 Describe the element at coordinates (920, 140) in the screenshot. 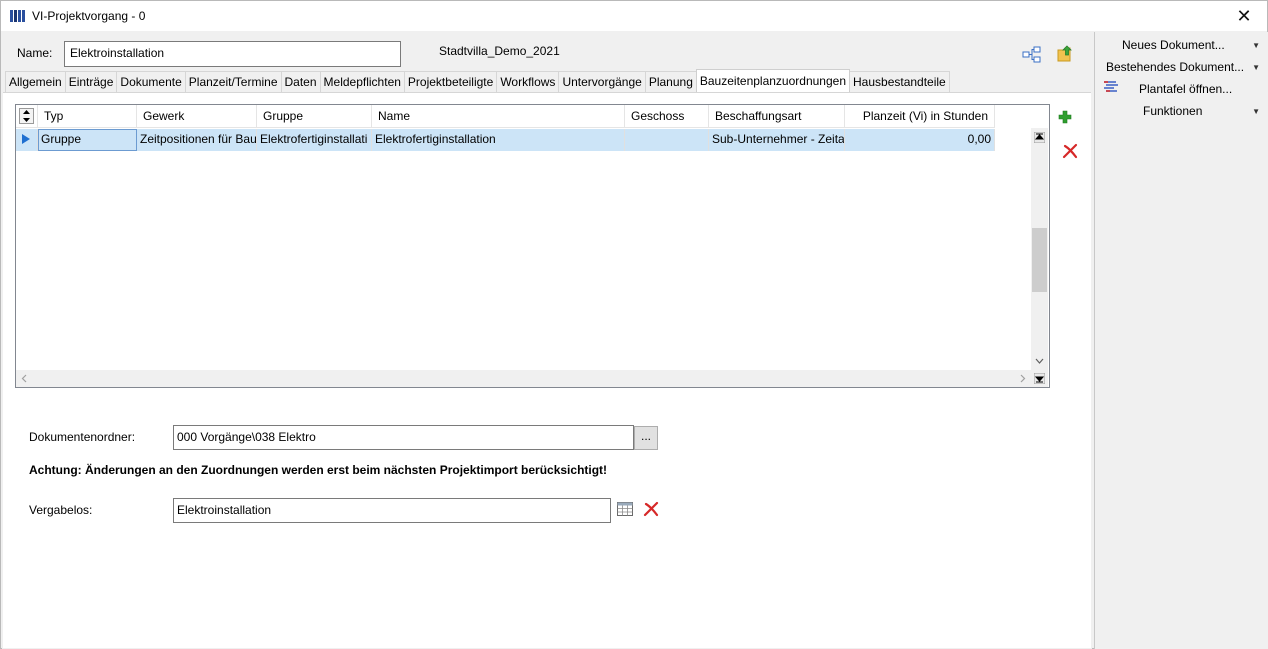

I see `cell-planzeit: 0,00` at that location.